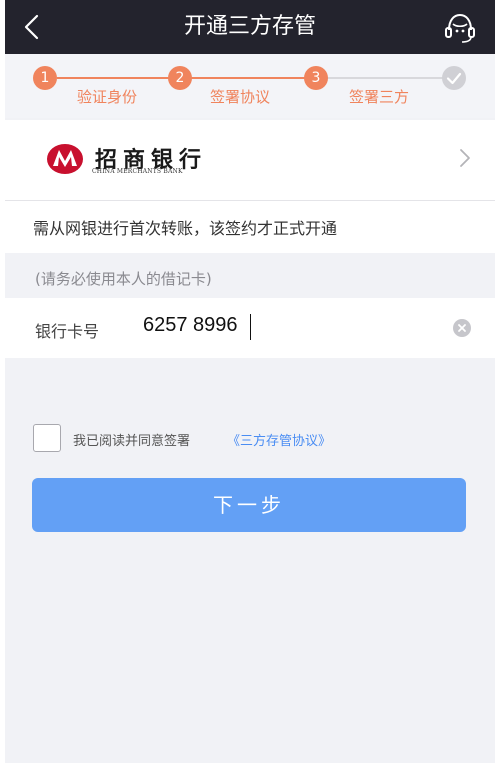  I want to click on bank-name-english: CHINA MERCHANTS BANK, so click(137, 171).